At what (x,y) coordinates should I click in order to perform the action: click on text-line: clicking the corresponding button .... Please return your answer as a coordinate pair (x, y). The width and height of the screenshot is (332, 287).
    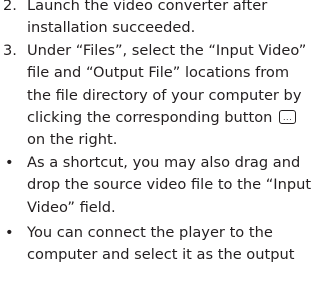
    Looking at the image, I should click on (179, 118).